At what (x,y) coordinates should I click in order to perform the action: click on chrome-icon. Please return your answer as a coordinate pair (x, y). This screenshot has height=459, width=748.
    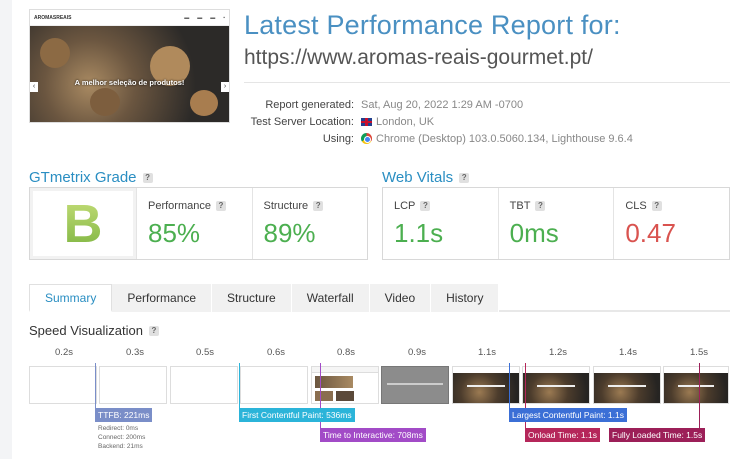
    Looking at the image, I should click on (366, 138).